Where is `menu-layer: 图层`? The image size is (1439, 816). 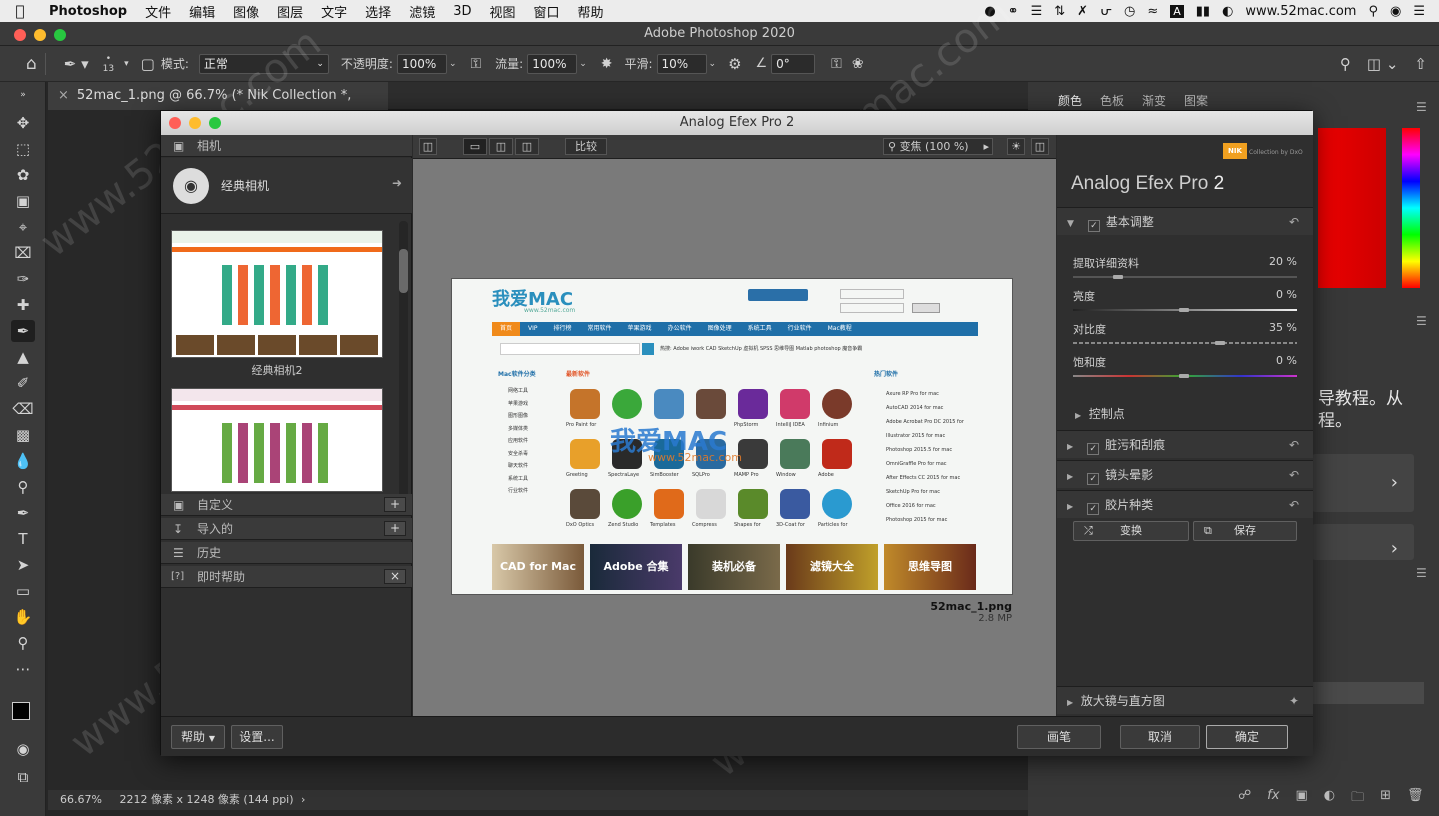 menu-layer: 图层 is located at coordinates (290, 11).